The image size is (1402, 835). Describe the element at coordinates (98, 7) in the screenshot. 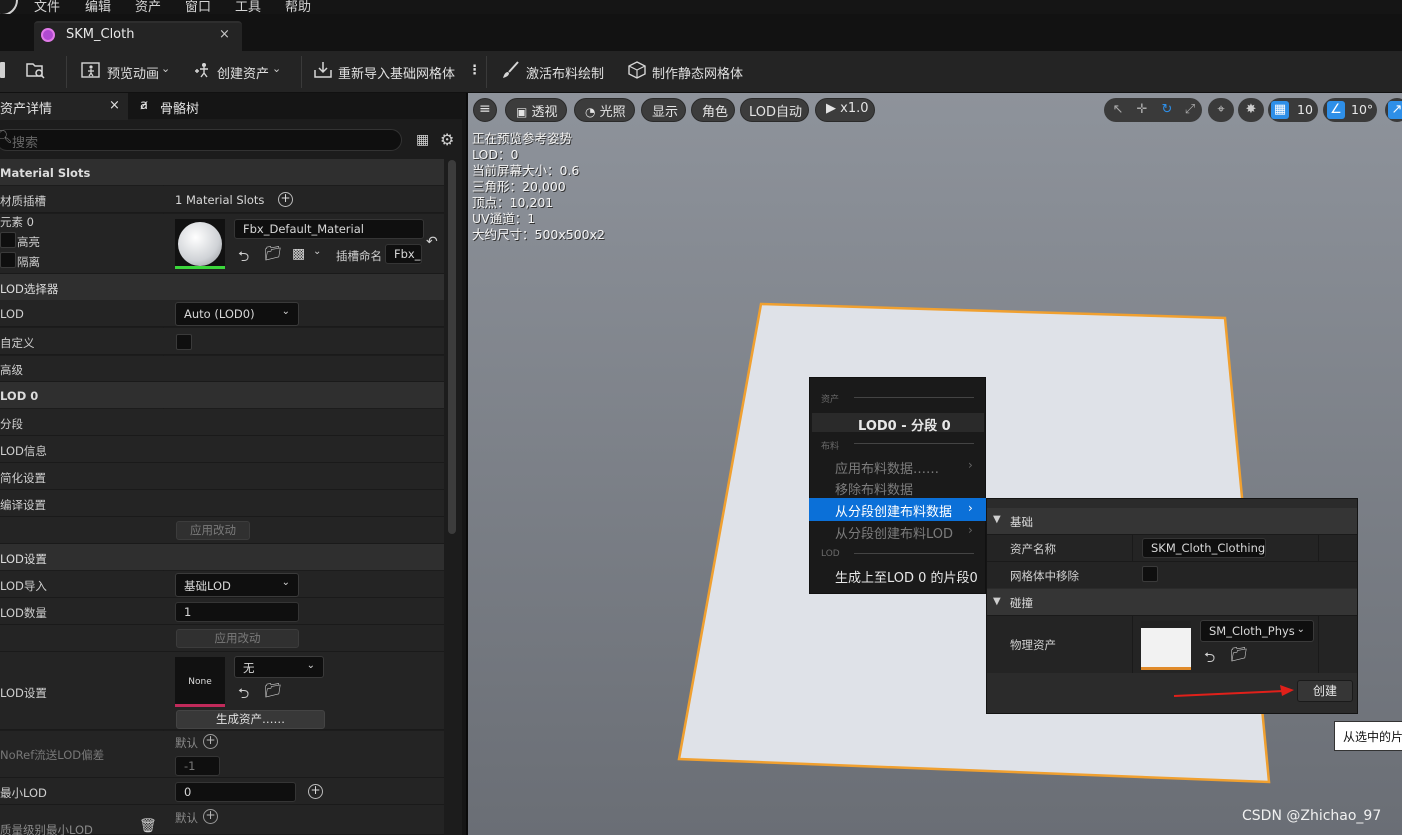

I see `menu-edit: 编辑` at that location.